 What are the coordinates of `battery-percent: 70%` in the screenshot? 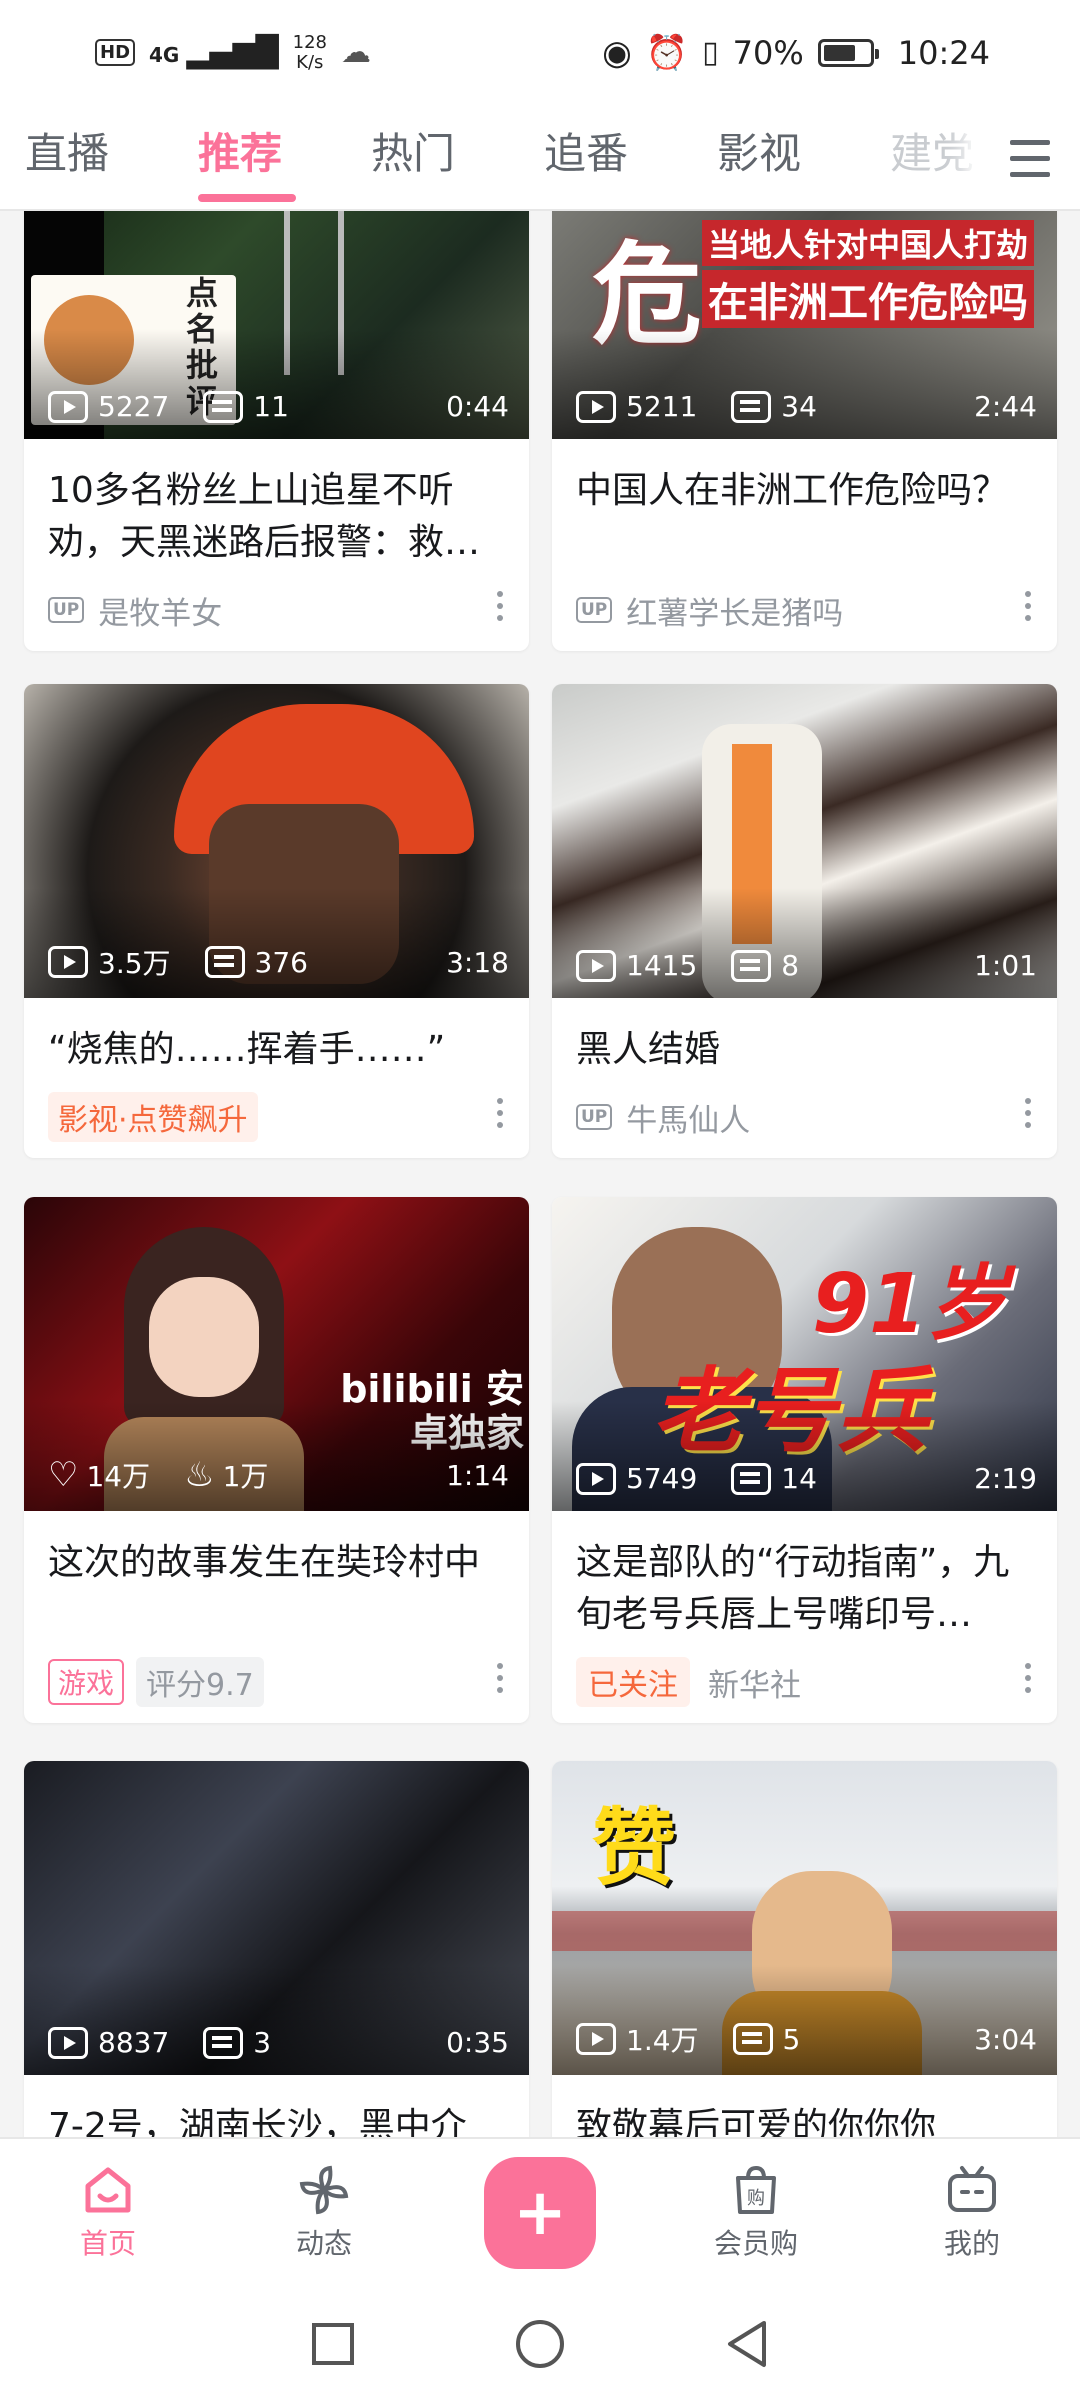 It's located at (768, 52).